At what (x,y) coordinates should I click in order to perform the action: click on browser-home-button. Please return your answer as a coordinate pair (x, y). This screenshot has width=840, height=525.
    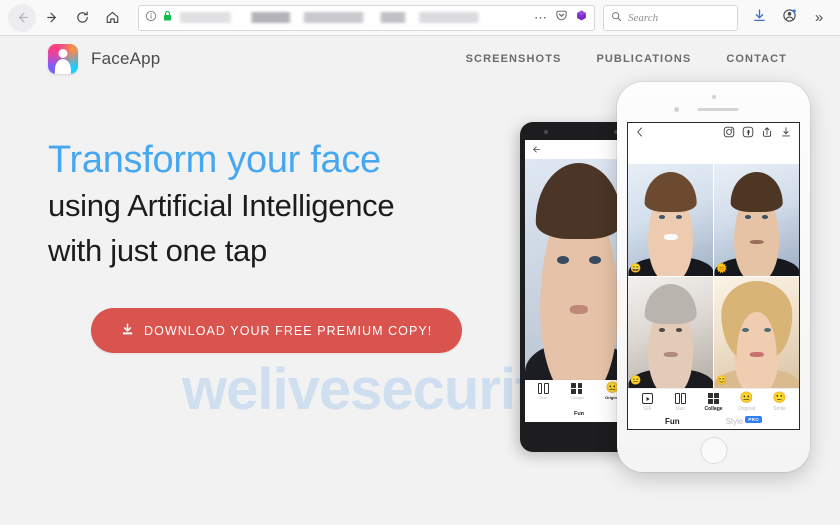
    Looking at the image, I should click on (112, 18).